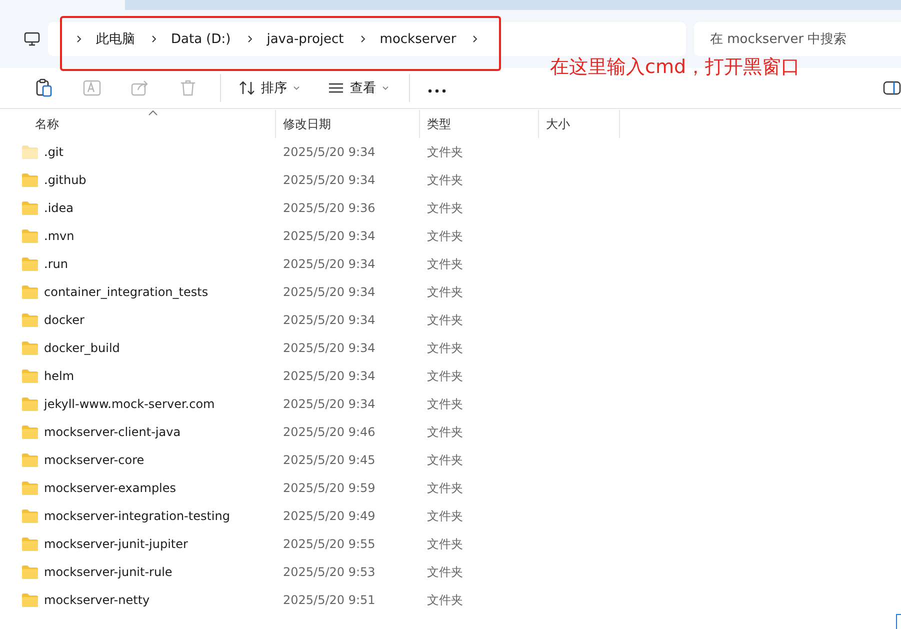 The height and width of the screenshot is (629, 901). What do you see at coordinates (44, 88) in the screenshot?
I see `clipboard-icon` at bounding box center [44, 88].